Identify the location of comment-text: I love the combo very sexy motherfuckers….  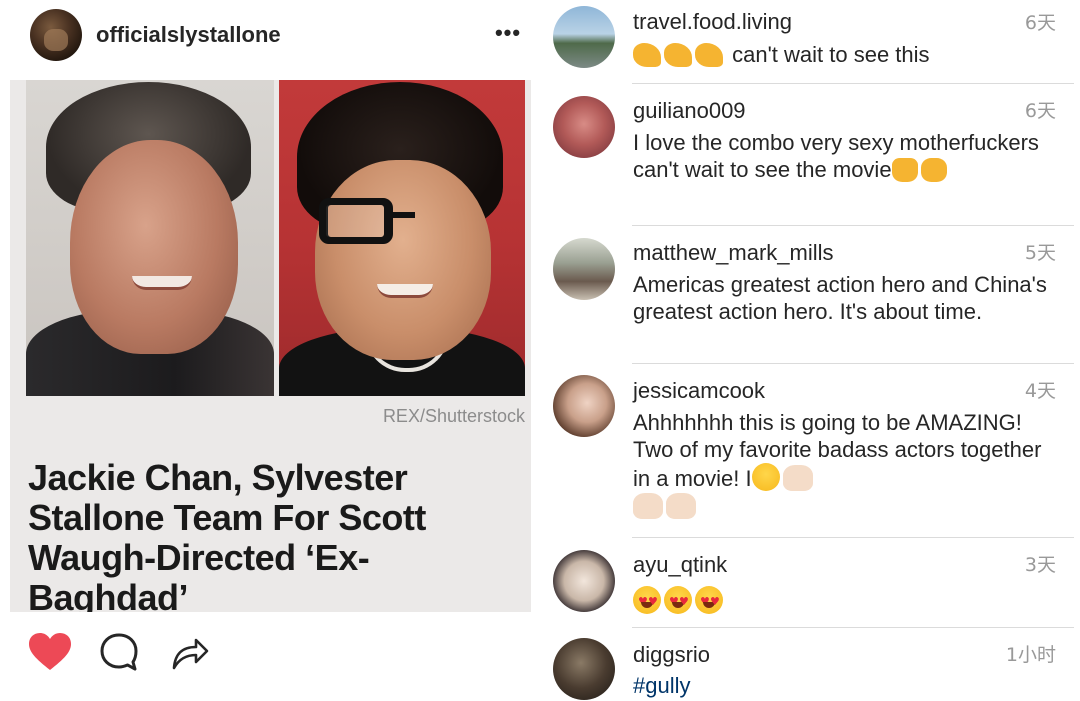
(848, 156).